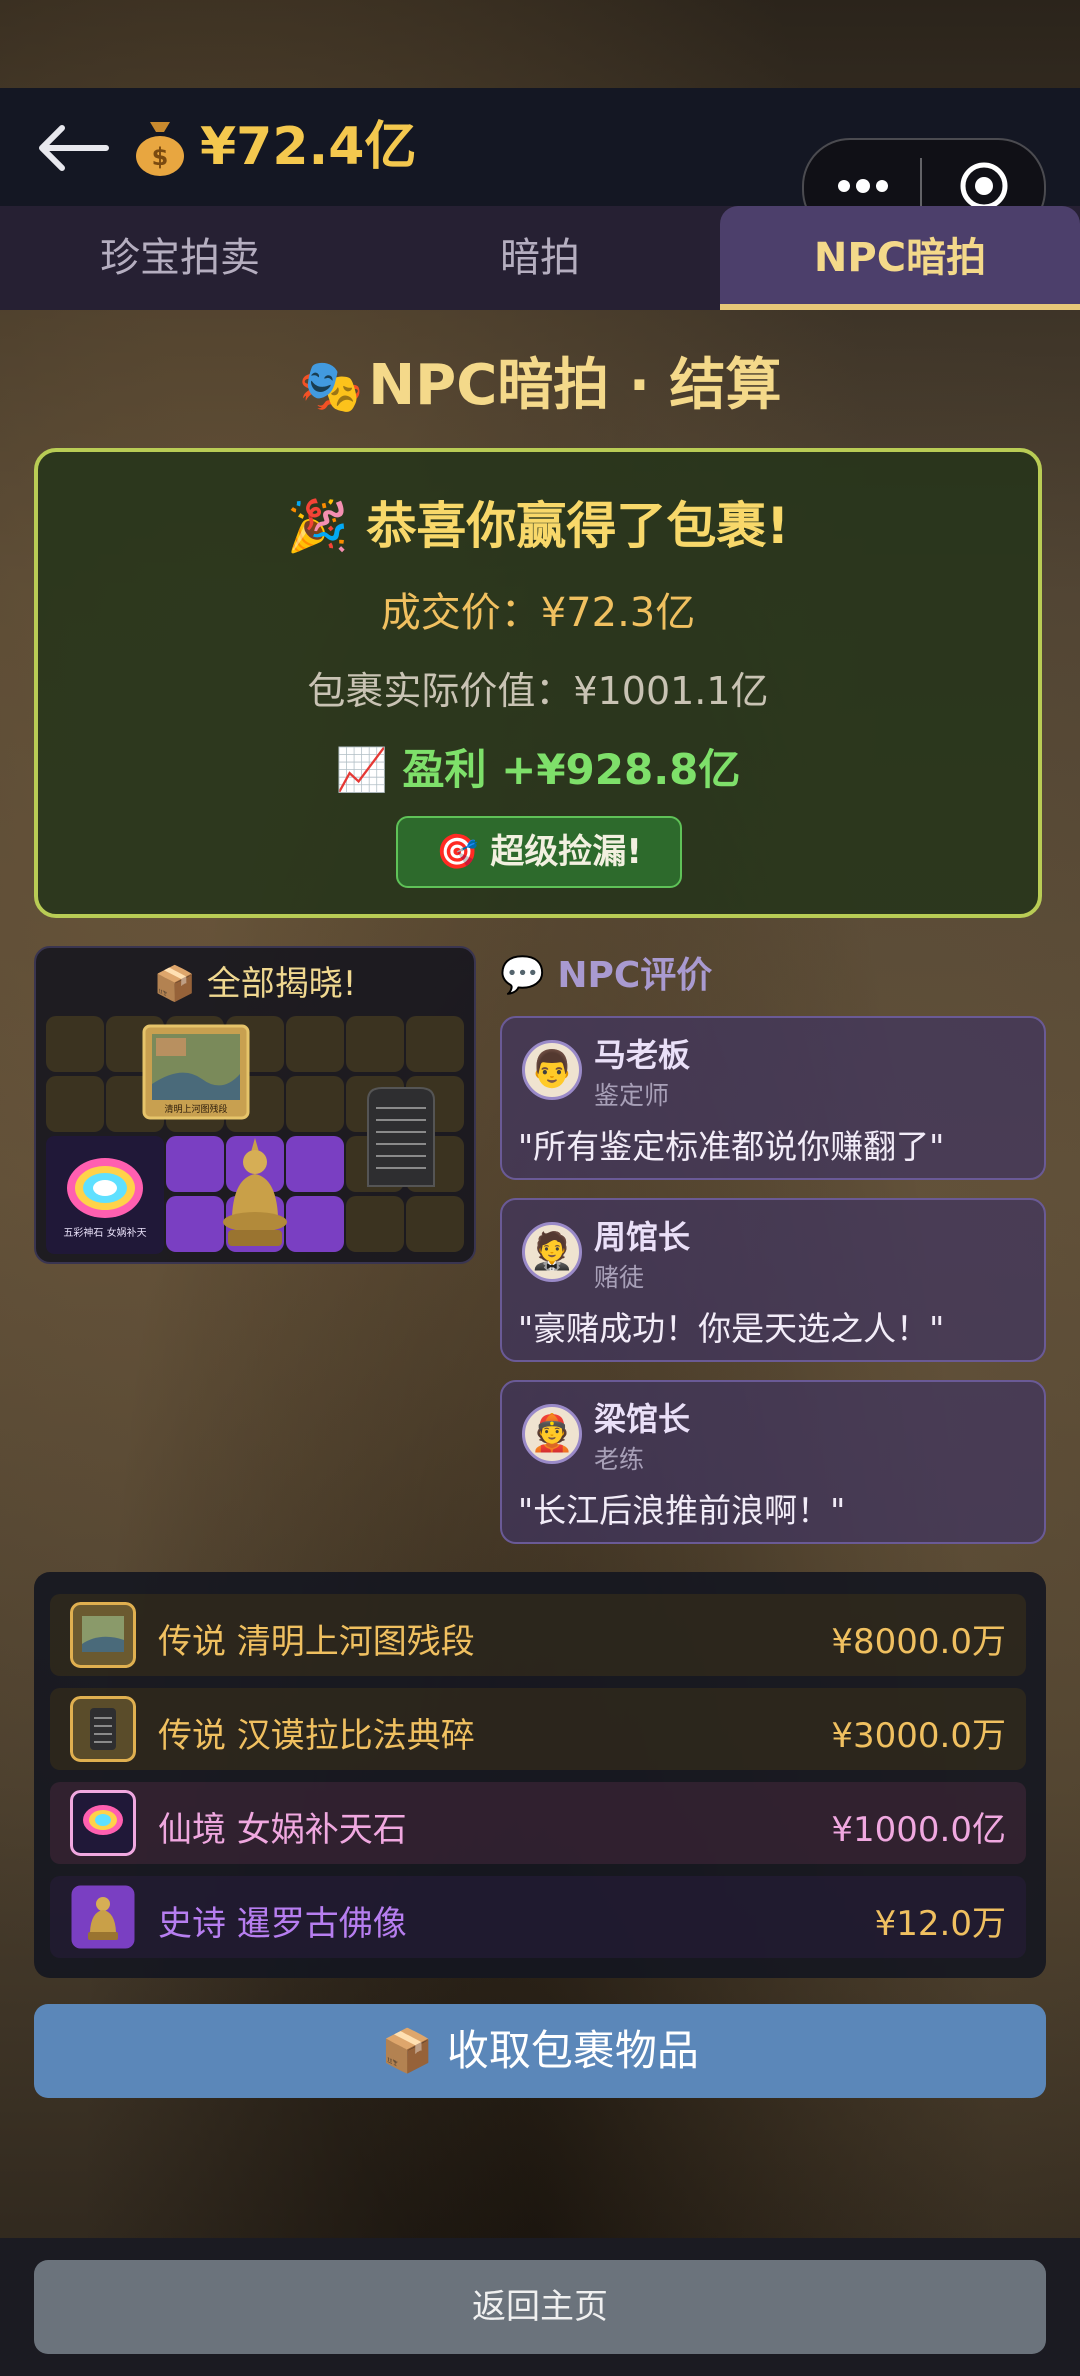 This screenshot has width=1080, height=2376. What do you see at coordinates (316, 1736) in the screenshot?
I see `item-name: 传说 汉谟拉比法典碎` at bounding box center [316, 1736].